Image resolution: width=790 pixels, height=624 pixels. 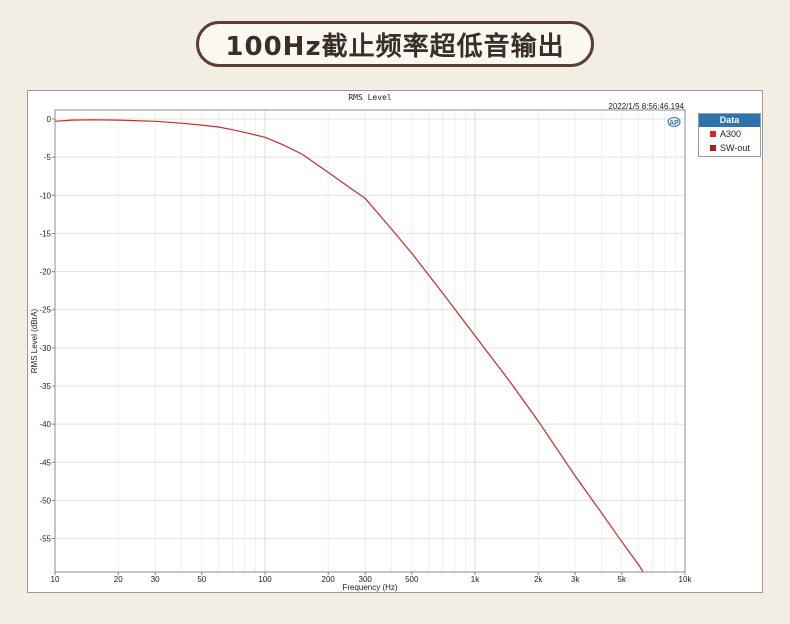 What do you see at coordinates (49, 119) in the screenshot?
I see `y-tick-label: 0` at bounding box center [49, 119].